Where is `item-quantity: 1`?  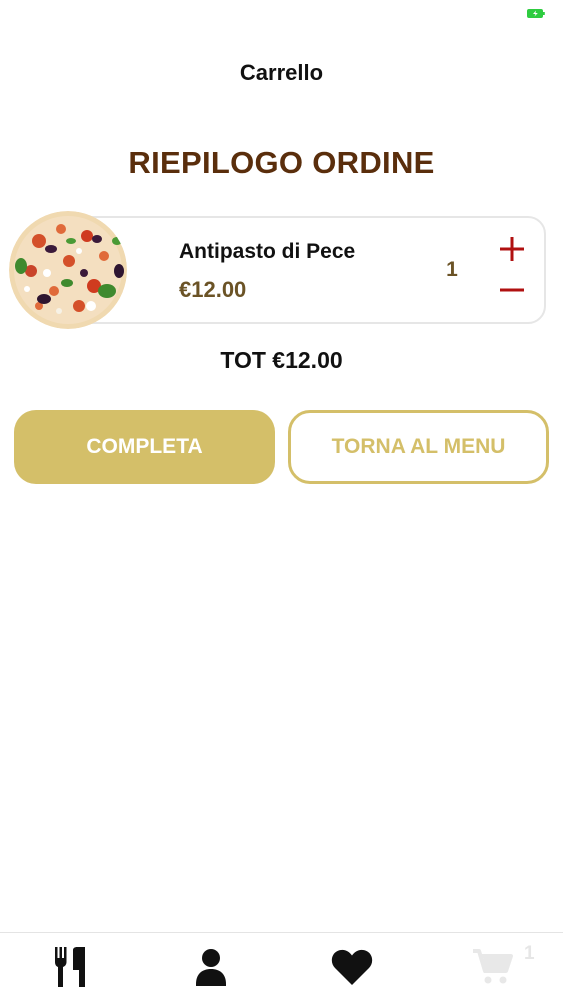 item-quantity: 1 is located at coordinates (452, 269).